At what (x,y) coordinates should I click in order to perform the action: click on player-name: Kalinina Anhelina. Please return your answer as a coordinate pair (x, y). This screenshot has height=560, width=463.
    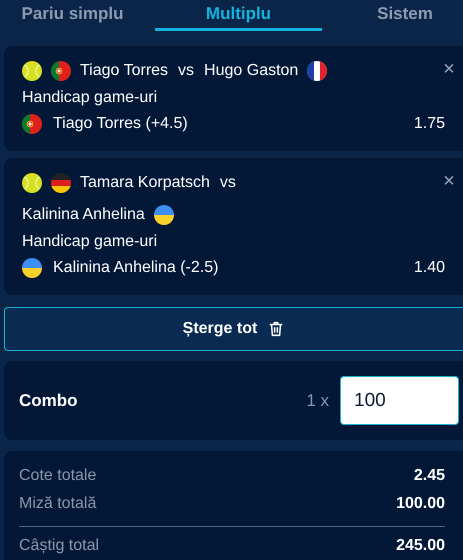
    Looking at the image, I should click on (83, 215).